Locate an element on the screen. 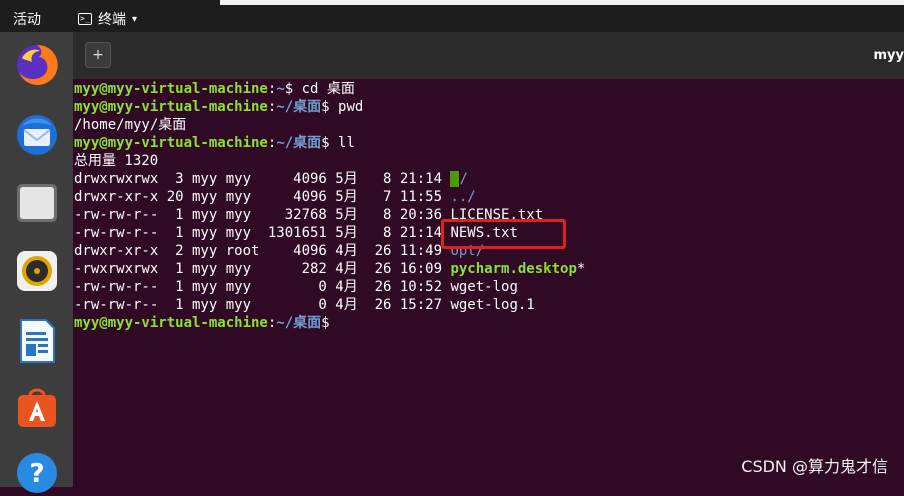 The image size is (904, 496). command-text: cd 桌面 is located at coordinates (328, 89).